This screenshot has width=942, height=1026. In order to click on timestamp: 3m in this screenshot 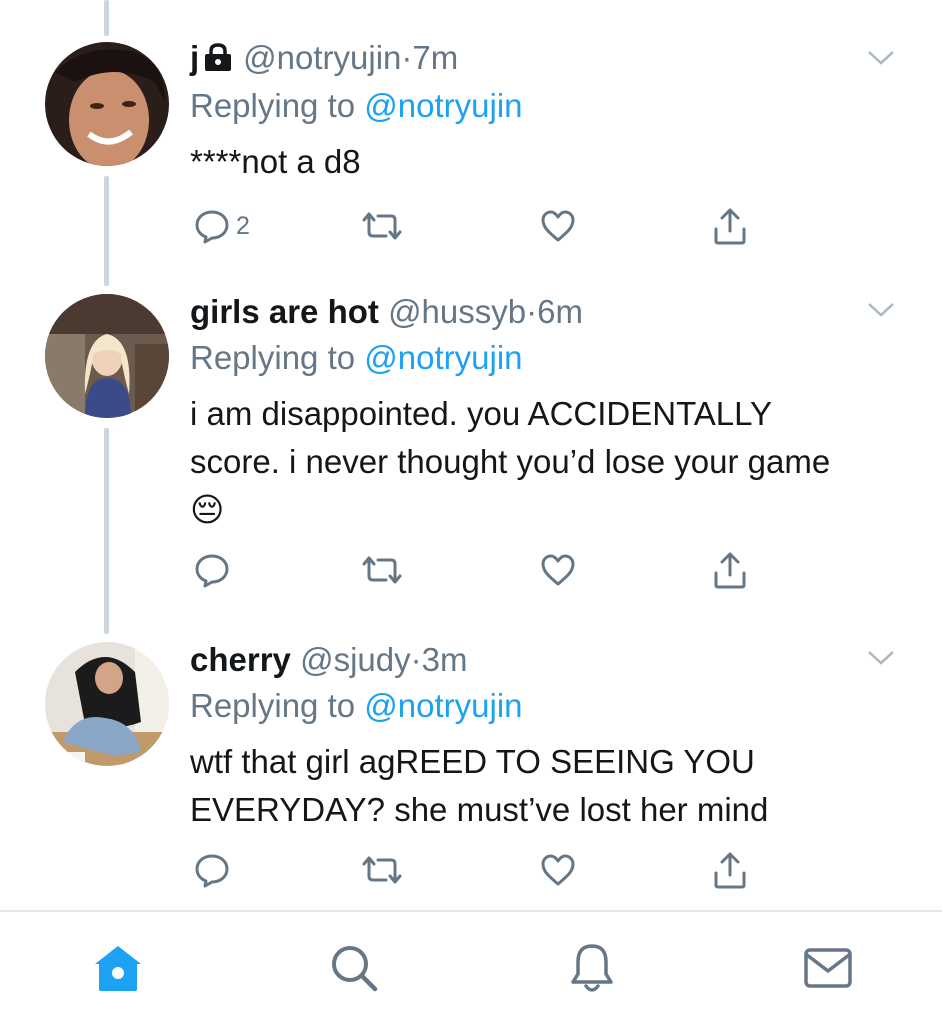, I will do `click(445, 659)`.